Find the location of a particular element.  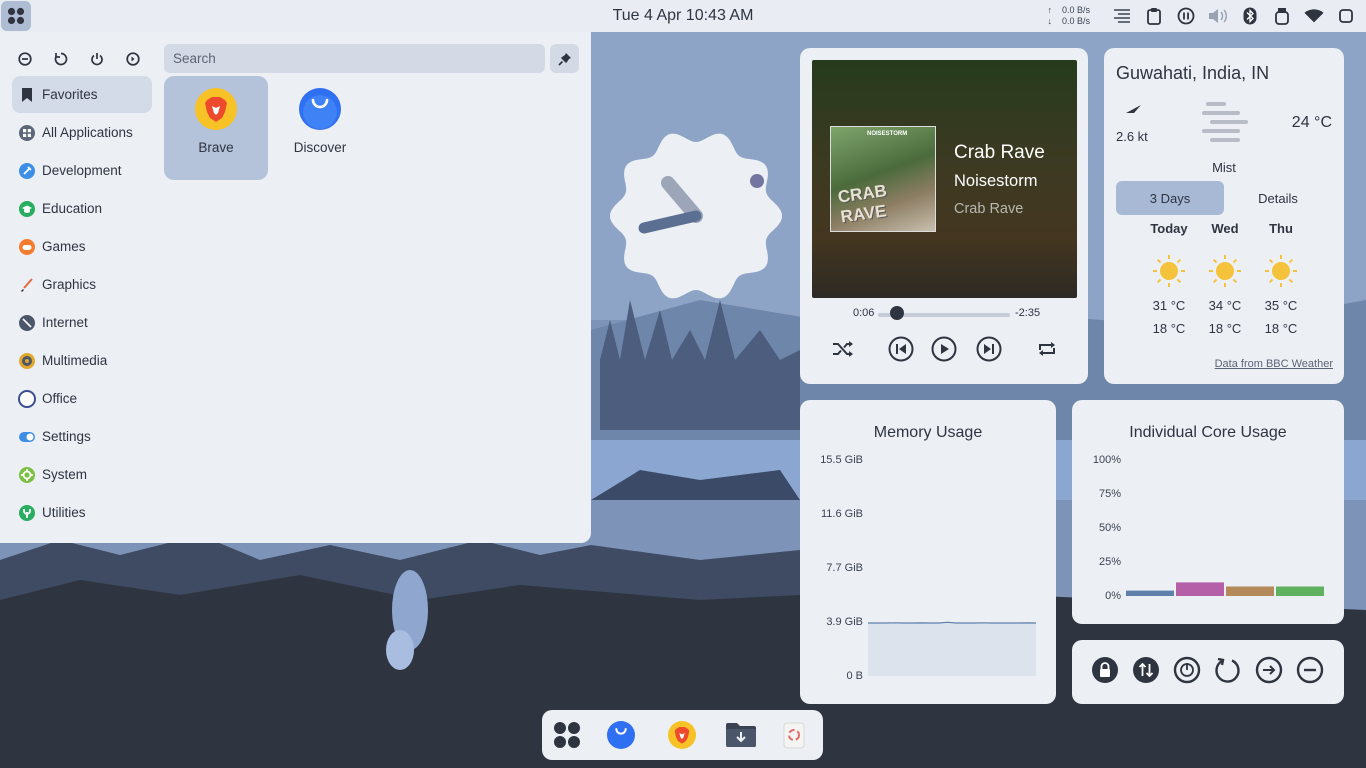

category-label: System is located at coordinates (65, 474).